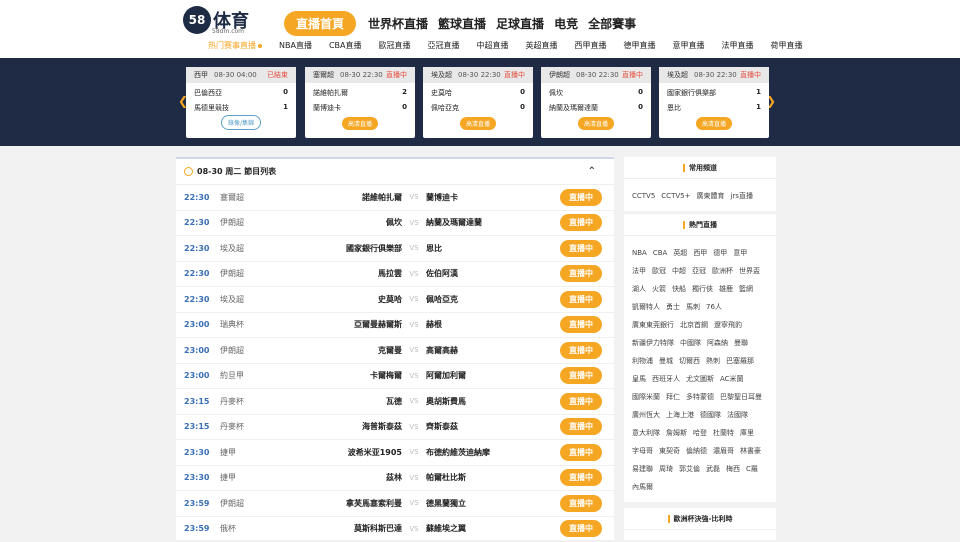 This screenshot has height=542, width=960. Describe the element at coordinates (359, 503) in the screenshot. I see `home-team: 拿芙馬塞索利曼` at that location.